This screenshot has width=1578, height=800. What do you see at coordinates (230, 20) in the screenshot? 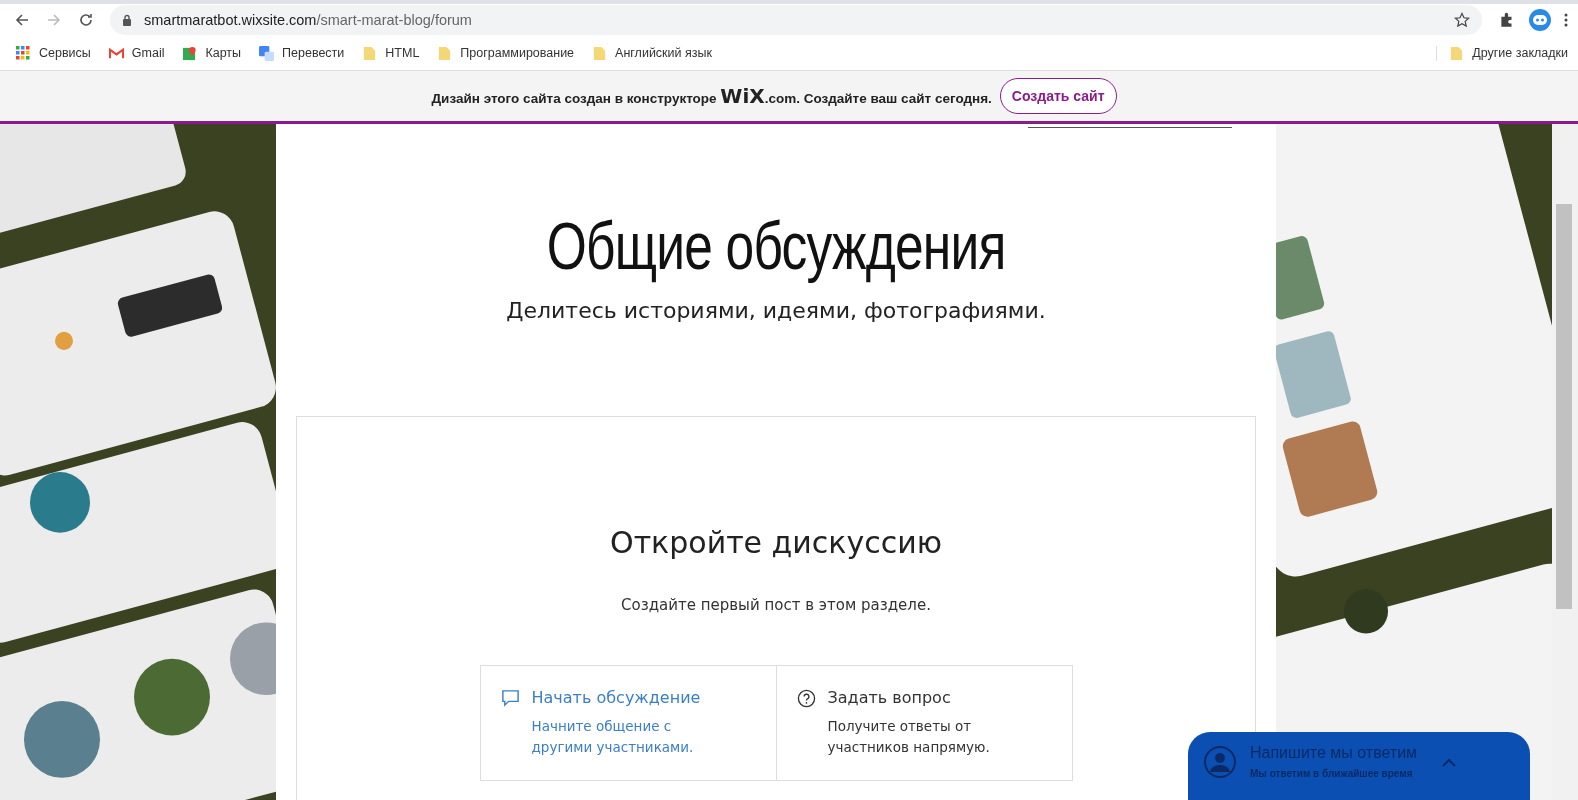
I see `url-host: smartmaratbot.wixsite.com` at bounding box center [230, 20].